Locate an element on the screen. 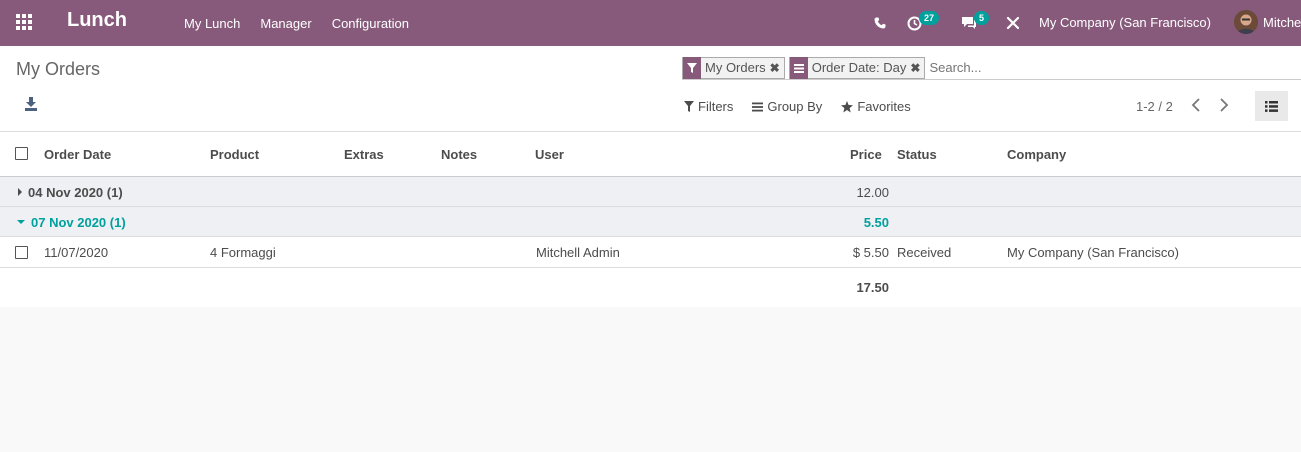  menu-configuration: Configuration is located at coordinates (370, 23).